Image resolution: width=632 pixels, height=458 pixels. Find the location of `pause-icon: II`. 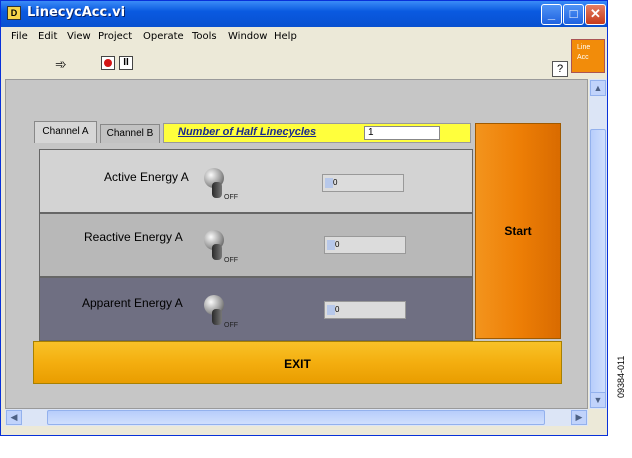

pause-icon: II is located at coordinates (126, 63).